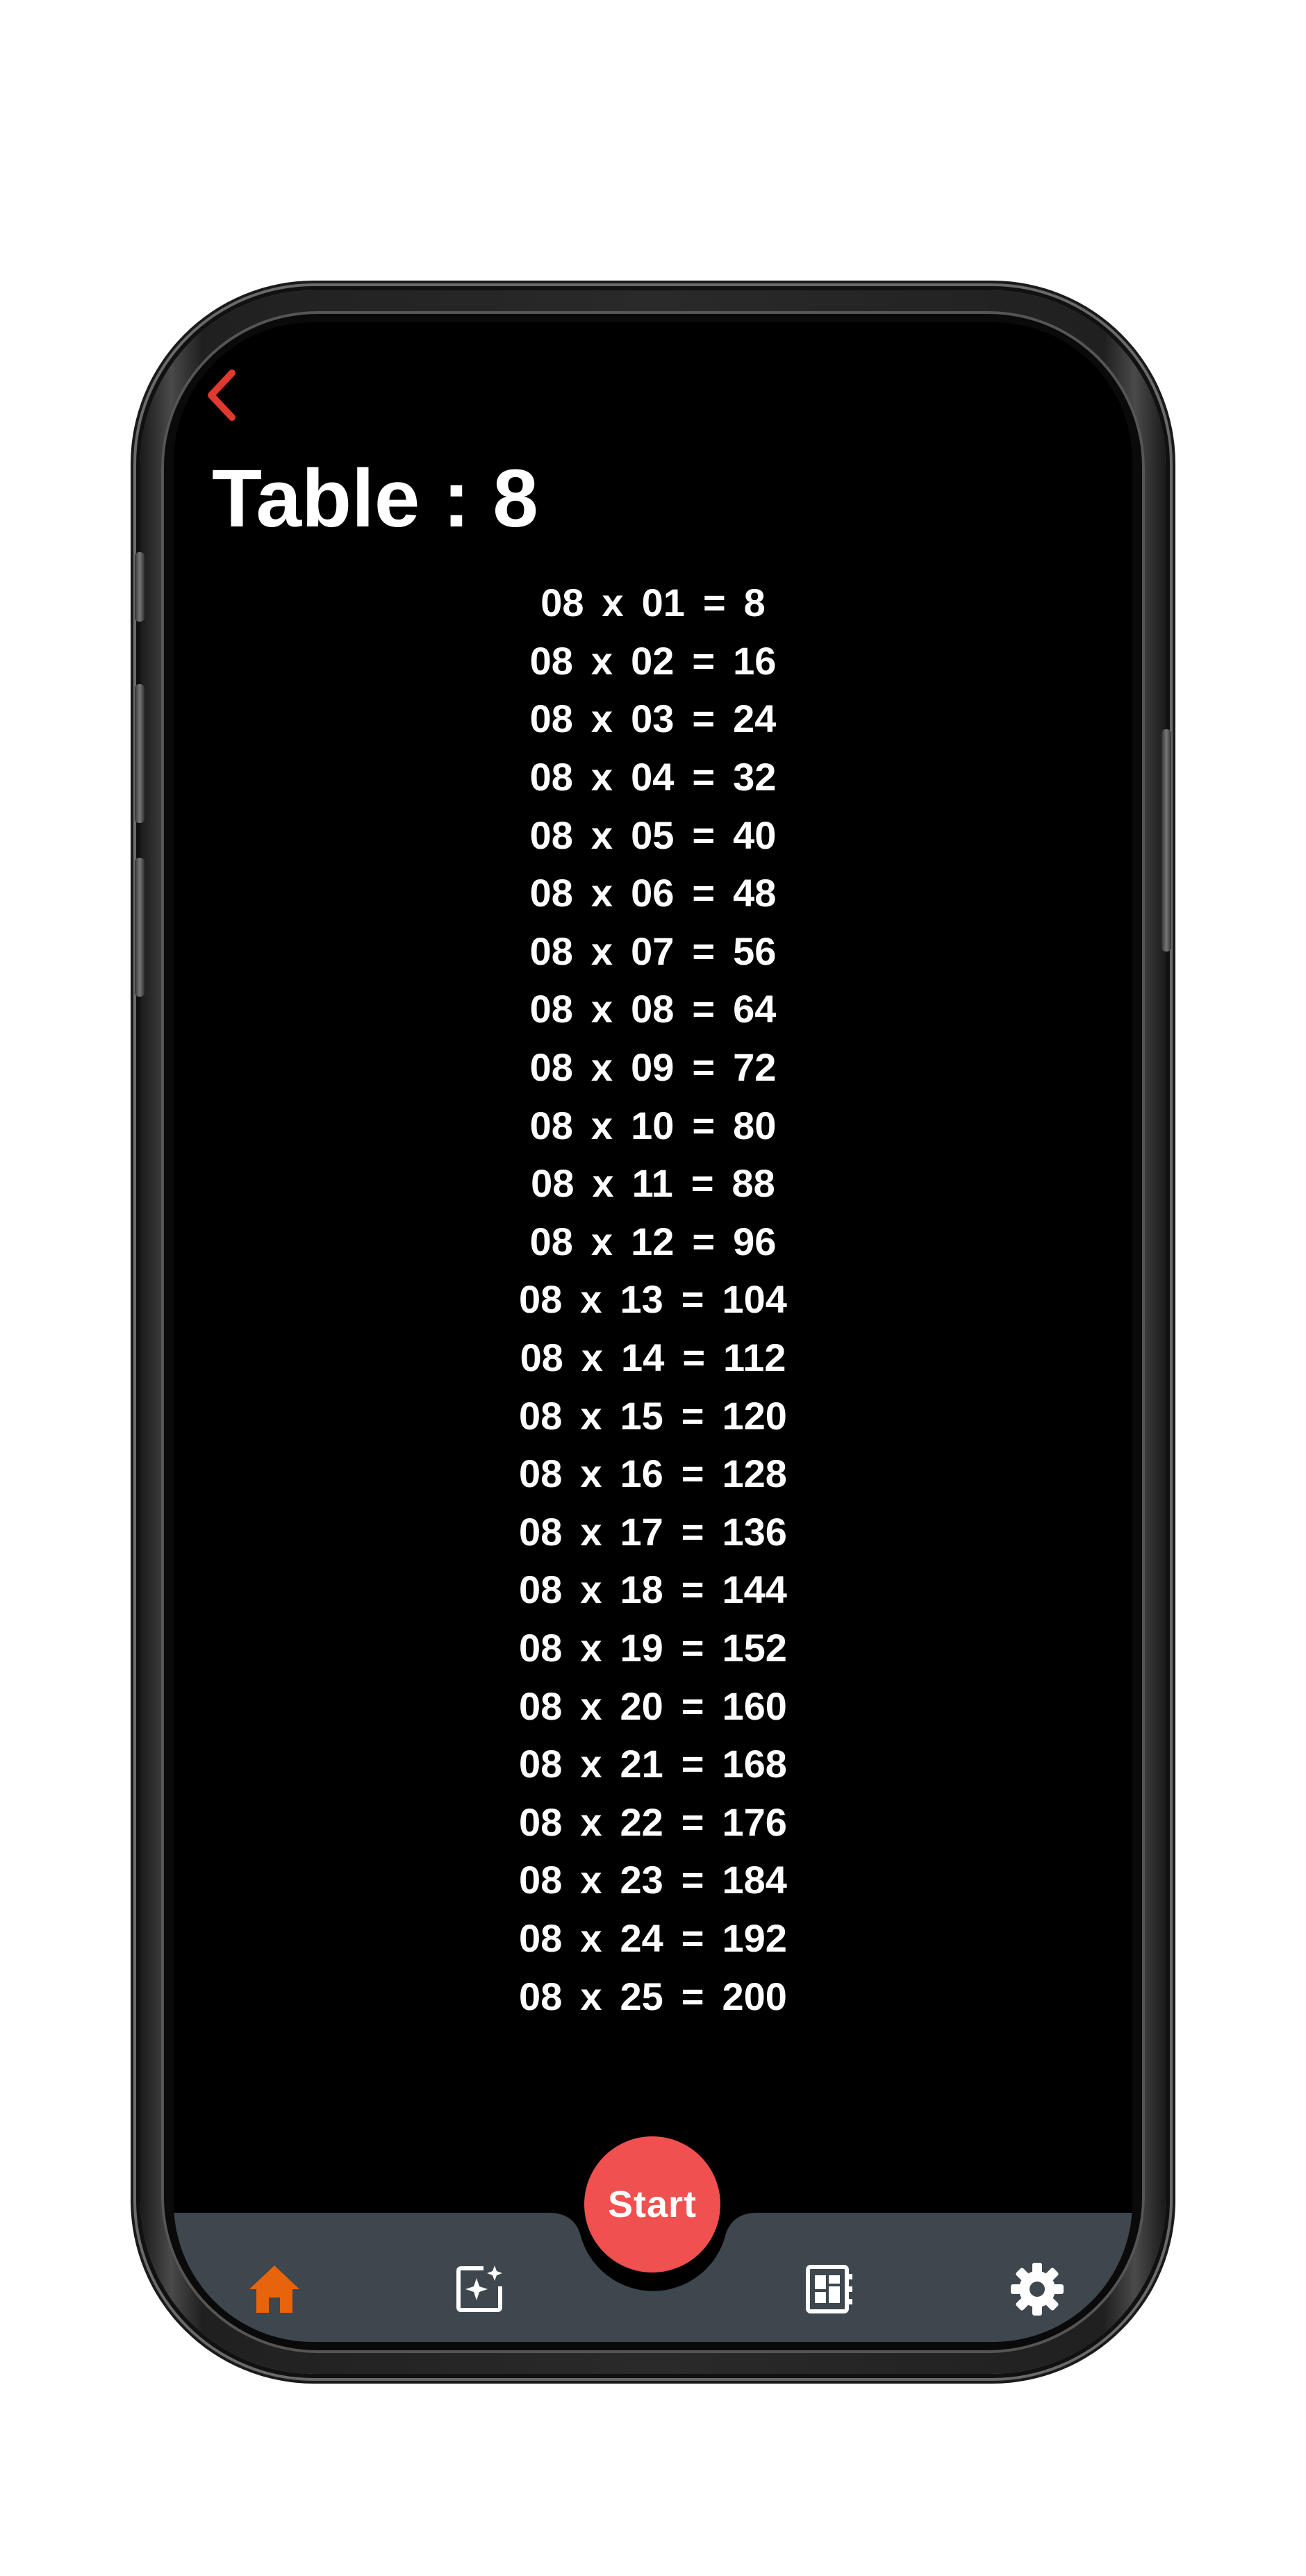 The height and width of the screenshot is (2576, 1306). I want to click on row-result: 64, so click(755, 1009).